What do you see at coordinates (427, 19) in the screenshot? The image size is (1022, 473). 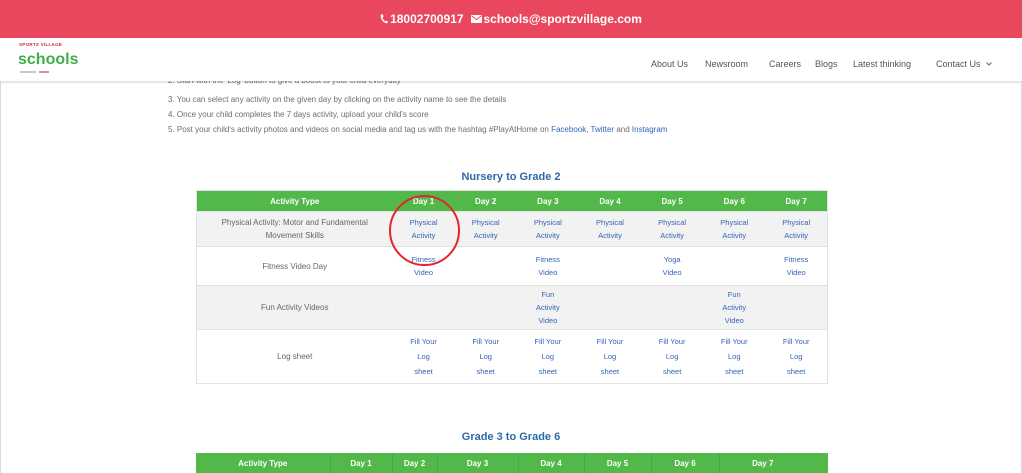 I see `phone-number: 18002700917` at bounding box center [427, 19].